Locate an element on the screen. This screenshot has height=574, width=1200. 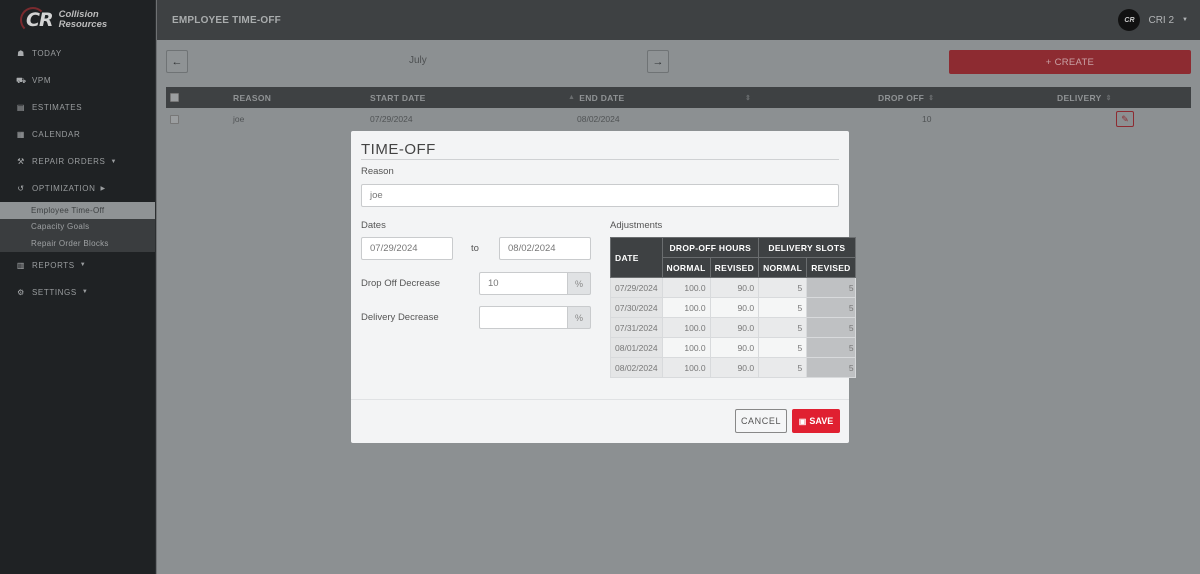
sidebar-subitem-capacity-goals: Capacity Goals is located at coordinates (77, 227).